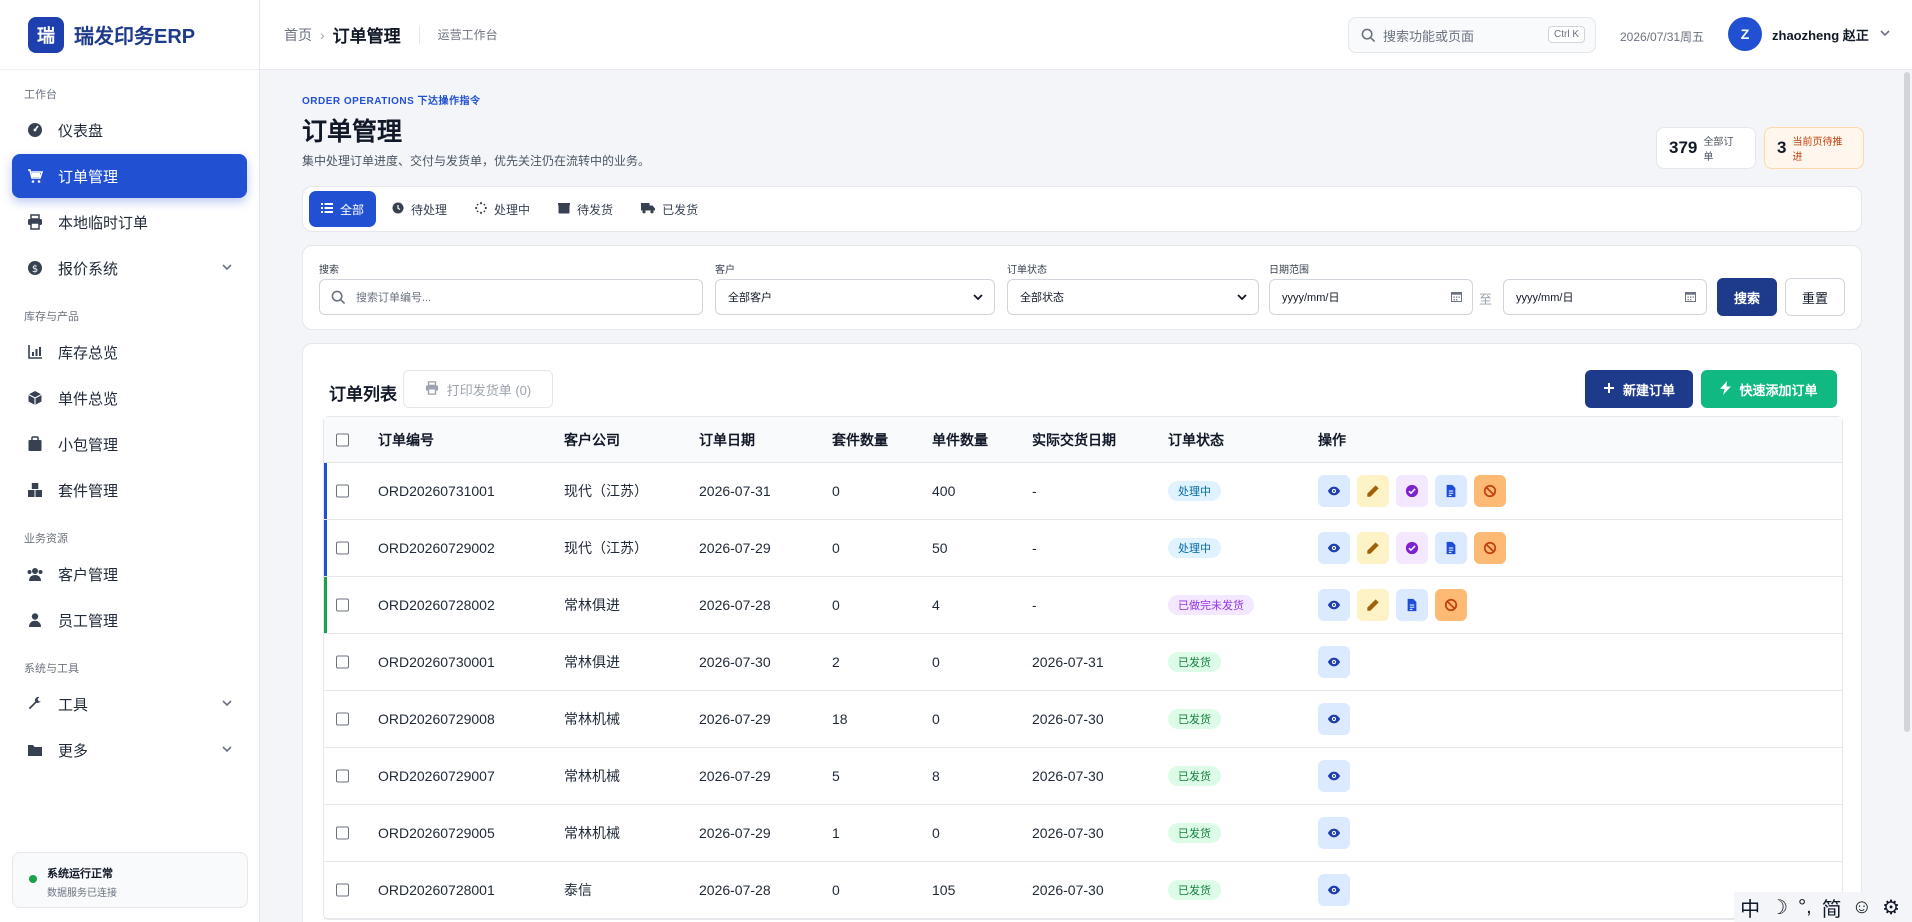  I want to click on date-from-input: yyyy/mm/日, so click(1371, 297).